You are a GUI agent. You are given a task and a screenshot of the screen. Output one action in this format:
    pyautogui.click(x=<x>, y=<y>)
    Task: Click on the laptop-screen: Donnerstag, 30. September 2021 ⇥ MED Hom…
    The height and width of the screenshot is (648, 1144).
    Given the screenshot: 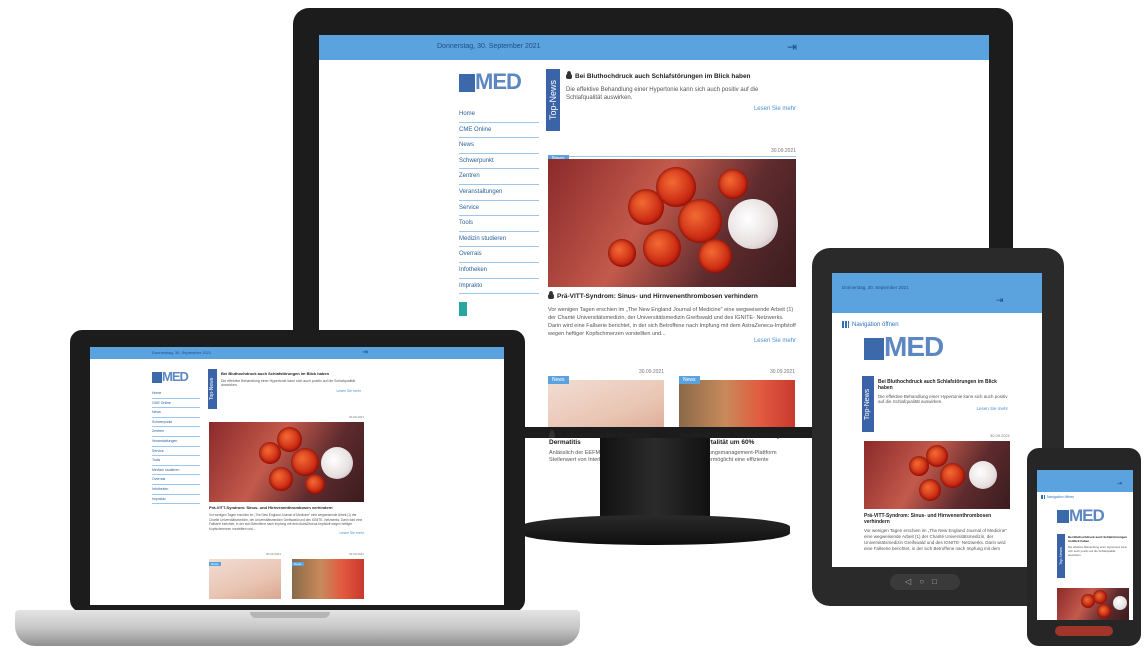 What is the action you would take?
    pyautogui.click(x=297, y=476)
    